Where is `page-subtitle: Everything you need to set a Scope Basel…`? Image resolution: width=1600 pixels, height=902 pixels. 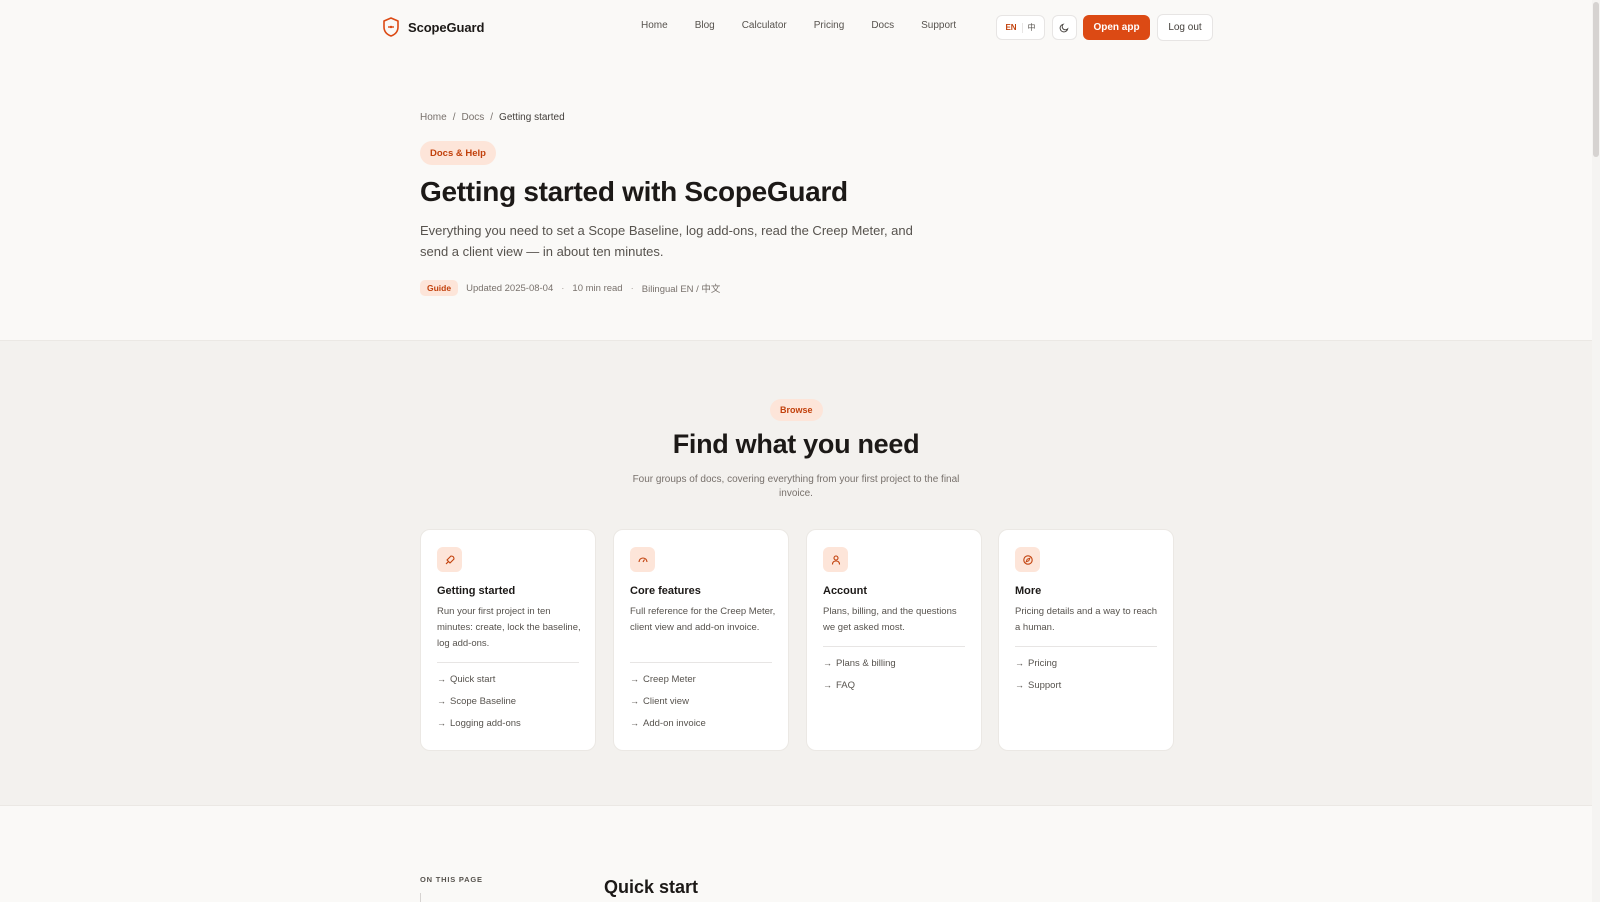
page-subtitle: Everything you need to set a Scope Basel… is located at coordinates (666, 241).